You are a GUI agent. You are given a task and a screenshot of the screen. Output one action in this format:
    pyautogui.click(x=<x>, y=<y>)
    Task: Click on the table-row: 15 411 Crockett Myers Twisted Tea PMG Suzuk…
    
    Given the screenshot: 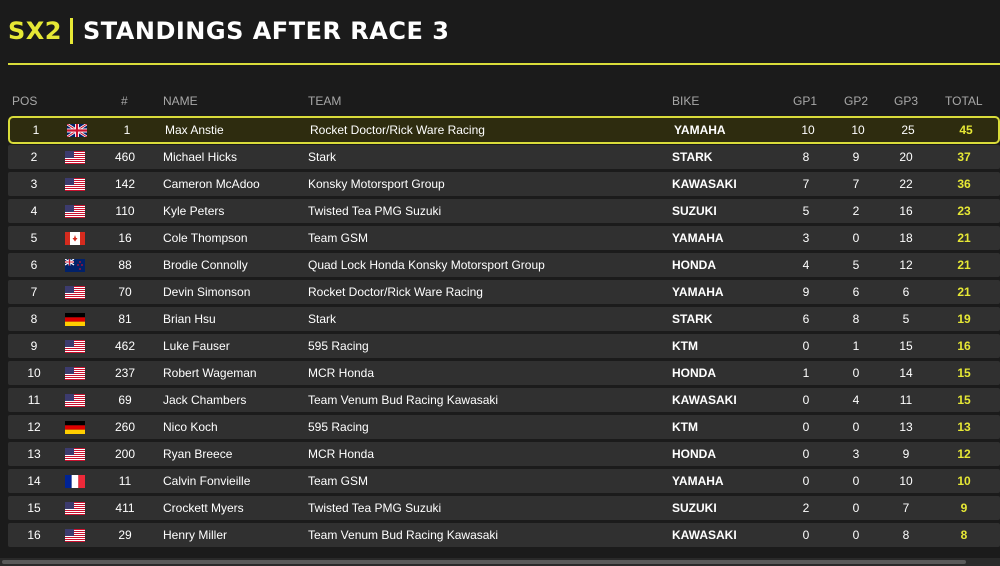 What is the action you would take?
    pyautogui.click(x=504, y=508)
    